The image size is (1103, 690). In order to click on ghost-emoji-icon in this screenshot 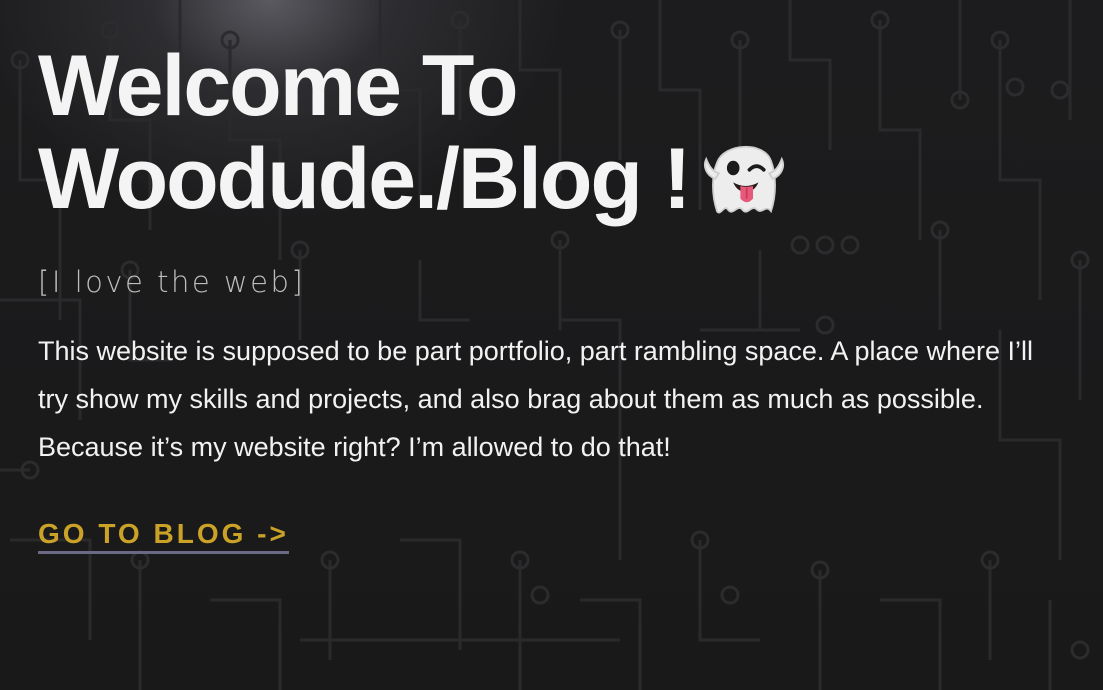, I will do `click(743, 179)`.